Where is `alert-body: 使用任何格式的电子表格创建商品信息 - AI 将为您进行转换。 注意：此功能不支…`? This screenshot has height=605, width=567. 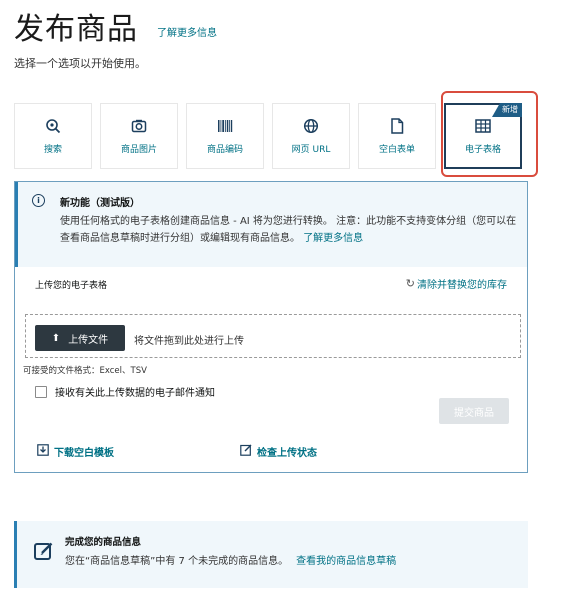 alert-body: 使用任何格式的电子表格创建商品信息 - AI 将为您进行转换。 注意：此功能不支… is located at coordinates (290, 230).